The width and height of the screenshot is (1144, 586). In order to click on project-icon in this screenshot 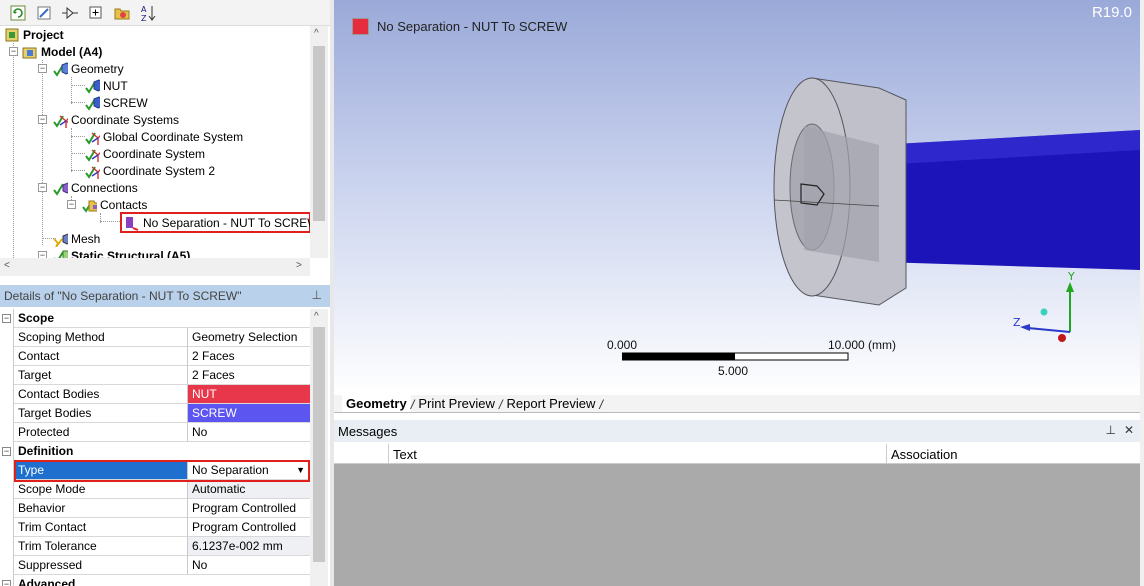, I will do `click(12, 35)`.